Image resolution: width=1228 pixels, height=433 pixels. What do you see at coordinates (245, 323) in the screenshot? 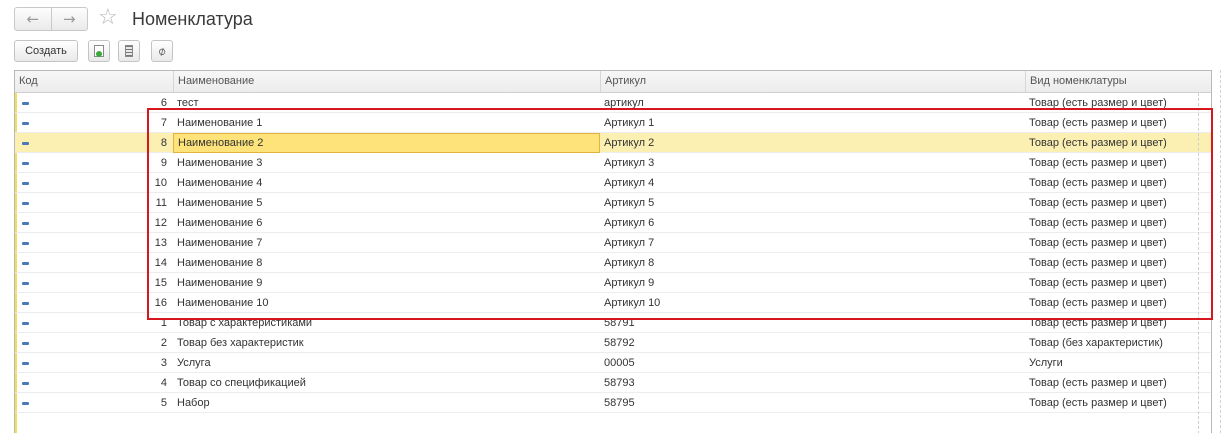
I see `cell-name: Товар с характеристиками` at bounding box center [245, 323].